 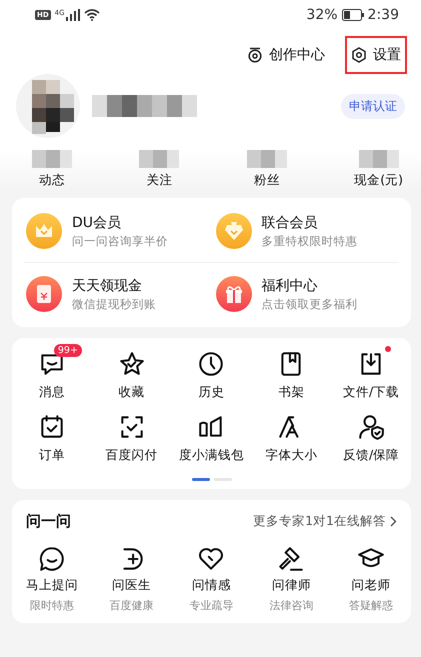 I want to click on envelope-icon, so click(x=44, y=294).